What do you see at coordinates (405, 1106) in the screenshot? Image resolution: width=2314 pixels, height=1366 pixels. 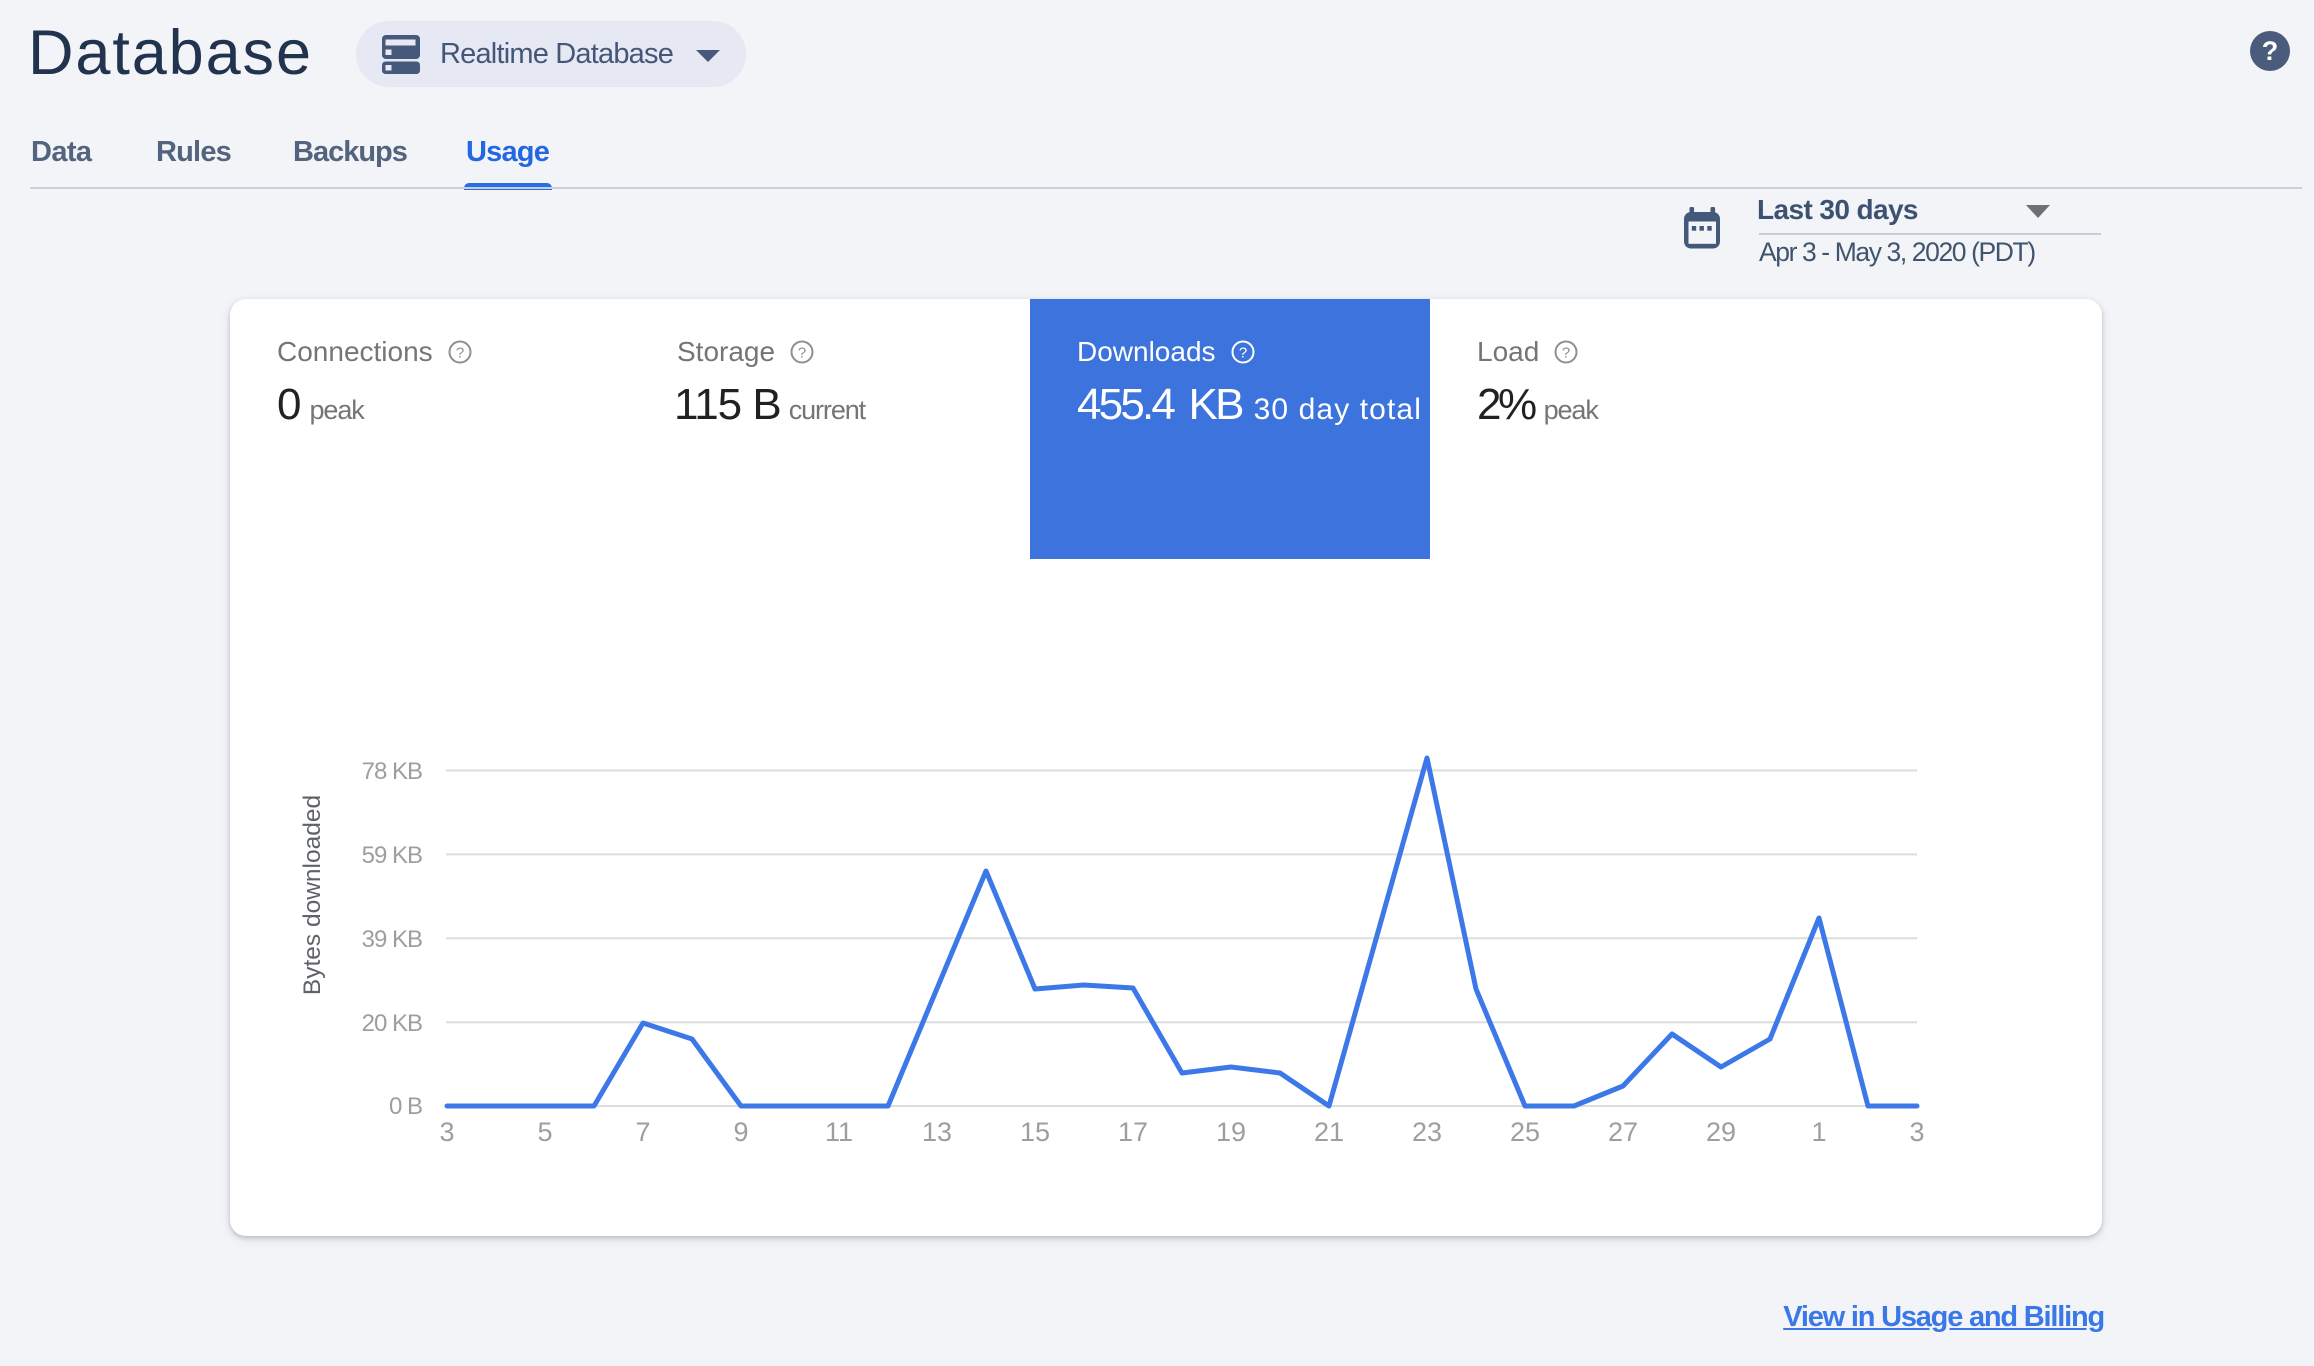 I see `svg-text: 0 B` at bounding box center [405, 1106].